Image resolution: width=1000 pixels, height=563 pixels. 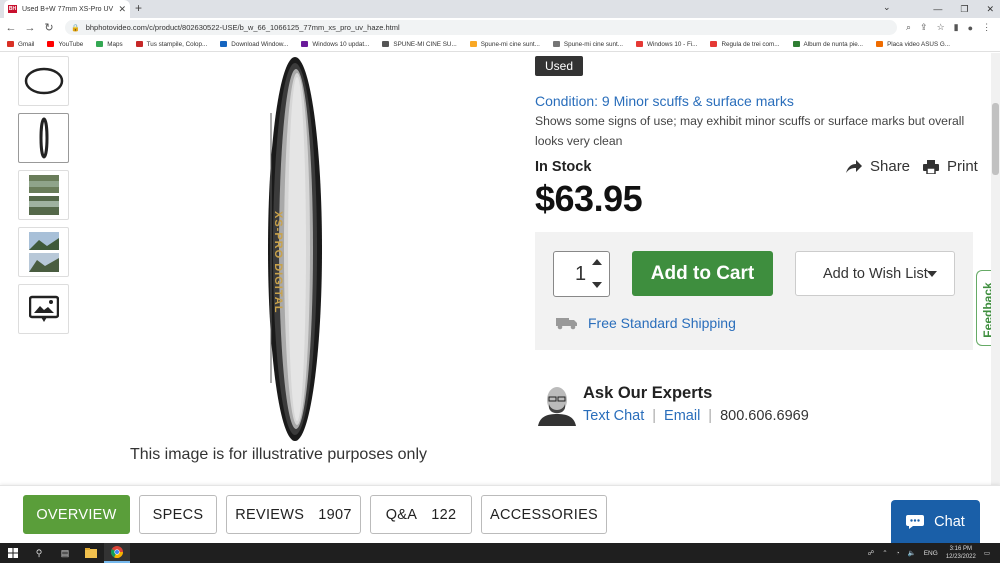 I want to click on tab-reviews: REVIEWS 1907, so click(x=293, y=514).